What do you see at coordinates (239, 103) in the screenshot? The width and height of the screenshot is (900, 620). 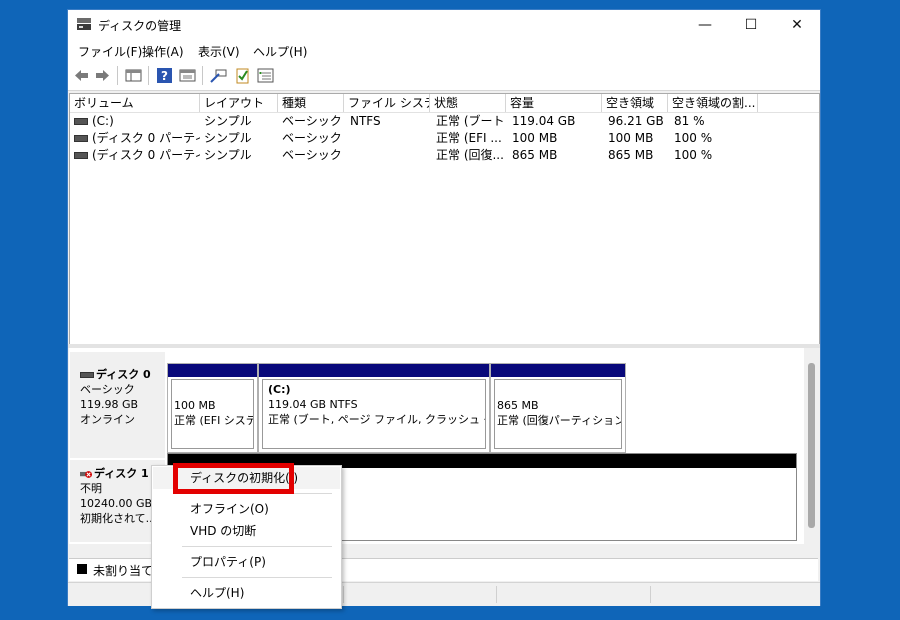 I see `column-header-layout: レイアウト` at bounding box center [239, 103].